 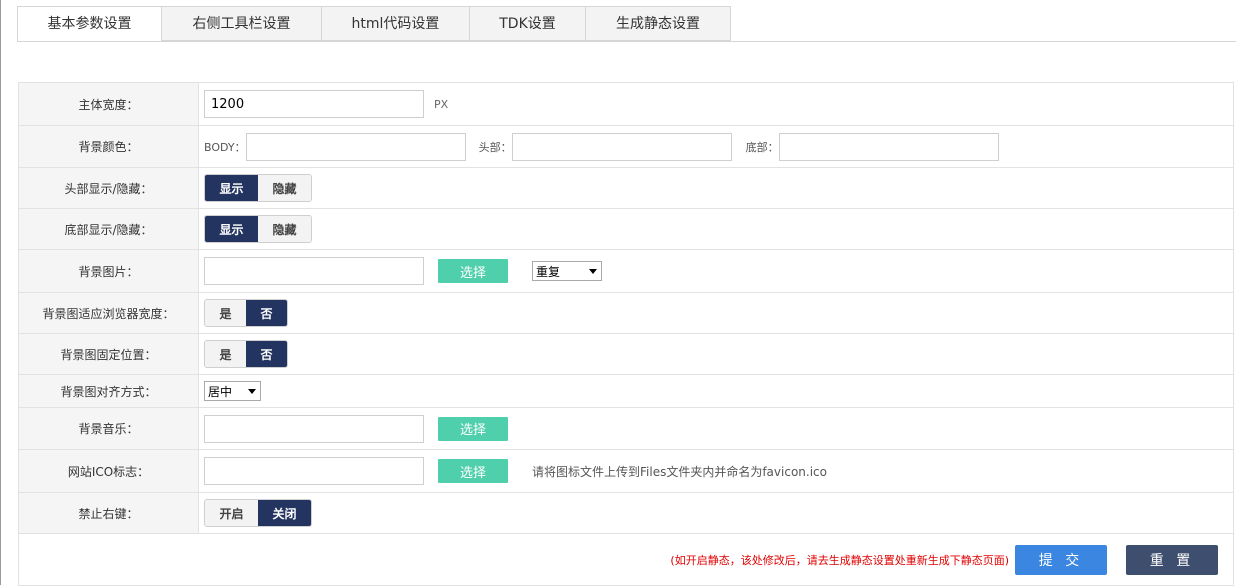 I want to click on bg-color-header-input, so click(x=621, y=146).